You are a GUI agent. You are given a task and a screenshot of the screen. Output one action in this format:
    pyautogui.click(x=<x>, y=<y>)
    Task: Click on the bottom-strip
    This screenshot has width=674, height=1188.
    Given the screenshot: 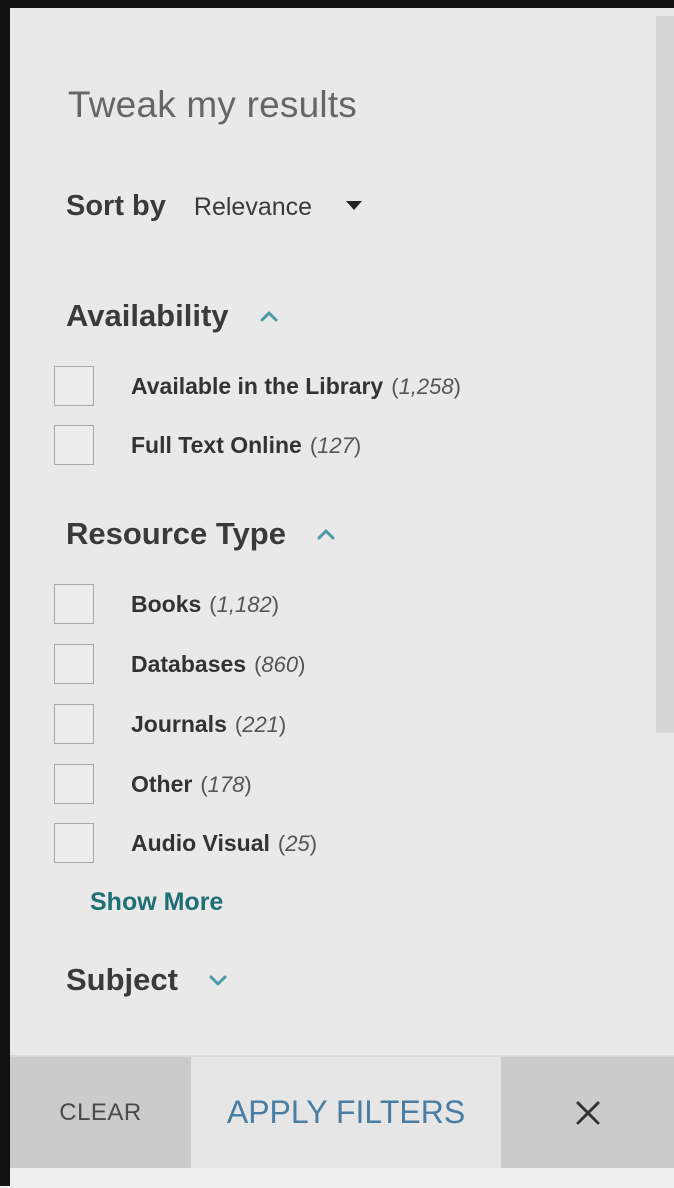 What is the action you would take?
    pyautogui.click(x=342, y=1178)
    